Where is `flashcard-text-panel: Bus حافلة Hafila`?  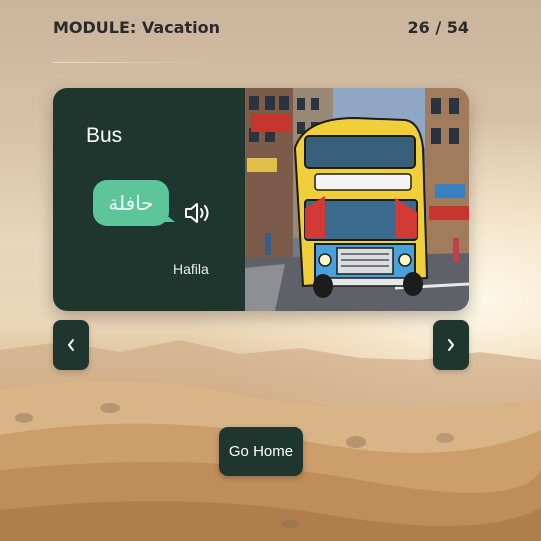
flashcard-text-panel: Bus حافلة Hafila is located at coordinates (149, 199).